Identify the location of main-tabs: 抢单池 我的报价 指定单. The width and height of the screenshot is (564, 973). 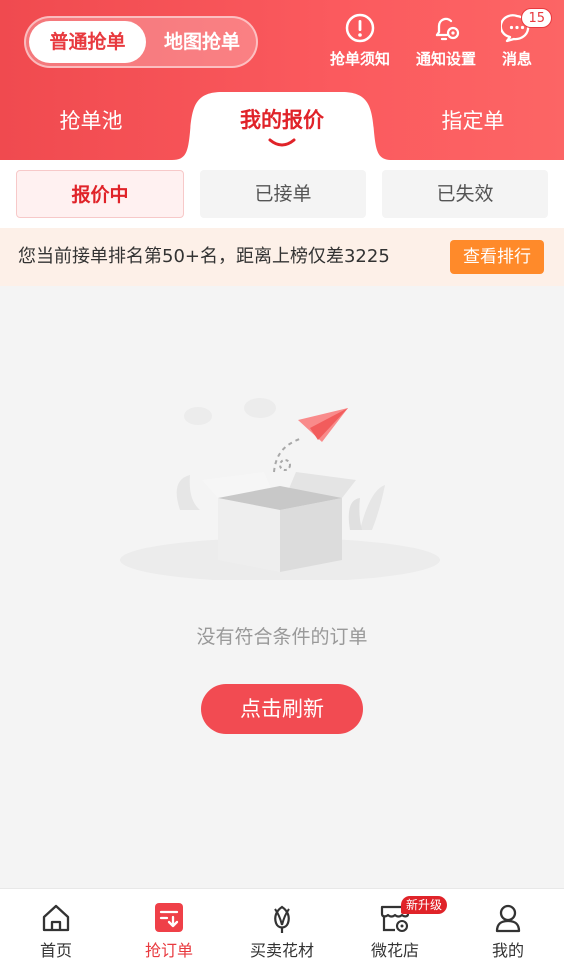
(282, 126).